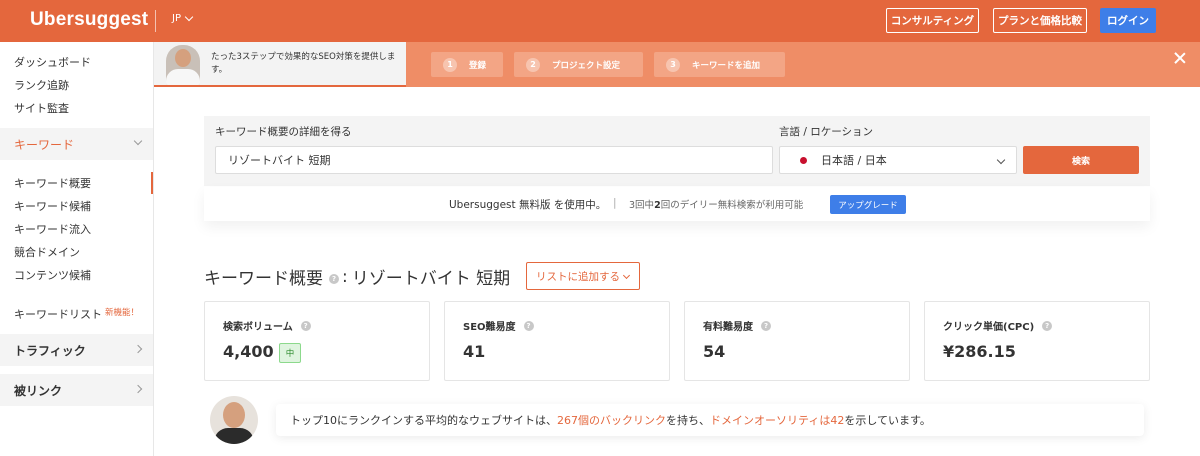 Image resolution: width=1200 pixels, height=456 pixels. I want to click on usage-text: 3回中2回のデイリー無料検索が利用可能, so click(716, 205).